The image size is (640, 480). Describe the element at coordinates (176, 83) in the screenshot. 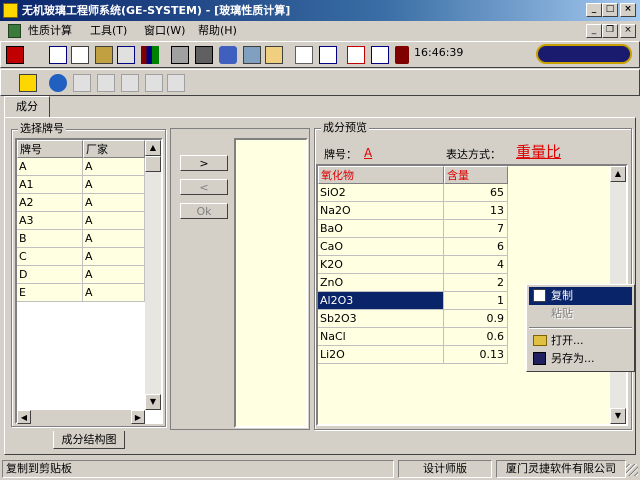

I see `print-icon` at that location.